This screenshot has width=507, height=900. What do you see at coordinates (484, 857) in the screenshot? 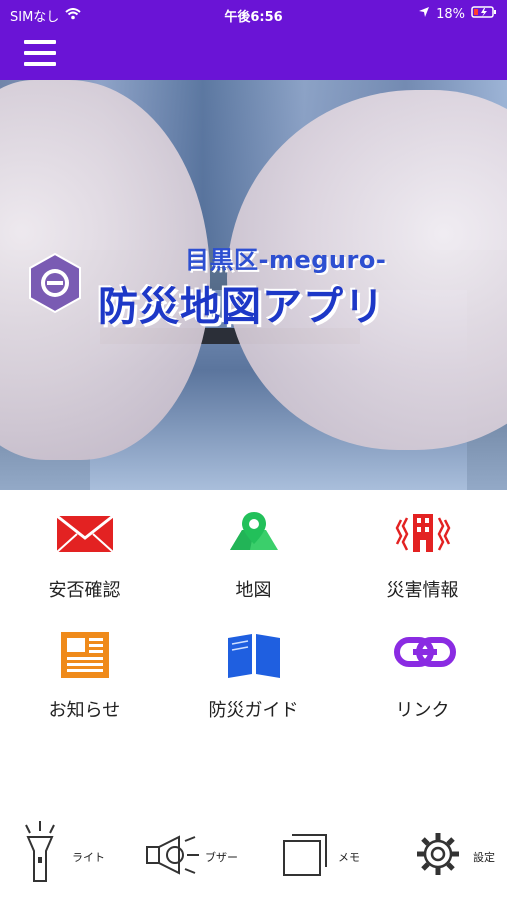
I see `tab-label: 設定` at bounding box center [484, 857].